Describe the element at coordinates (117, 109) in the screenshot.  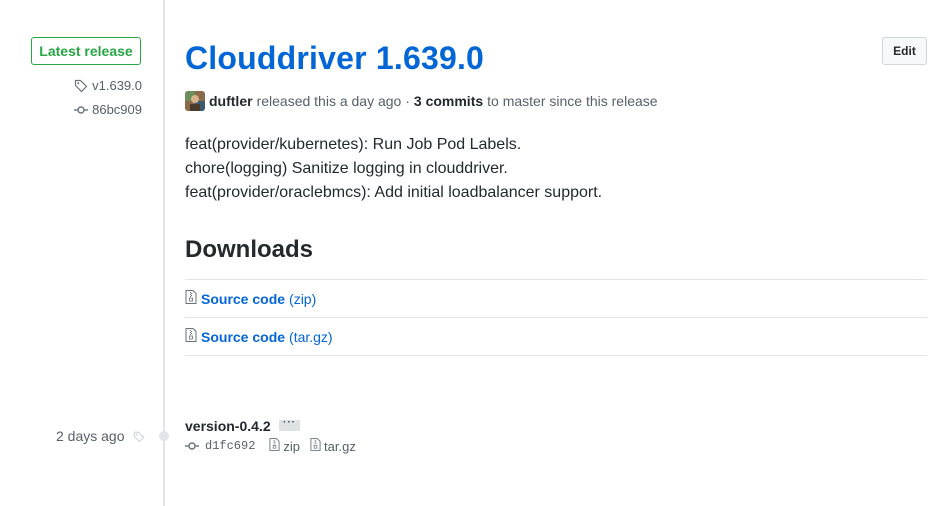
I see `release-commit-sha: 86bc909` at that location.